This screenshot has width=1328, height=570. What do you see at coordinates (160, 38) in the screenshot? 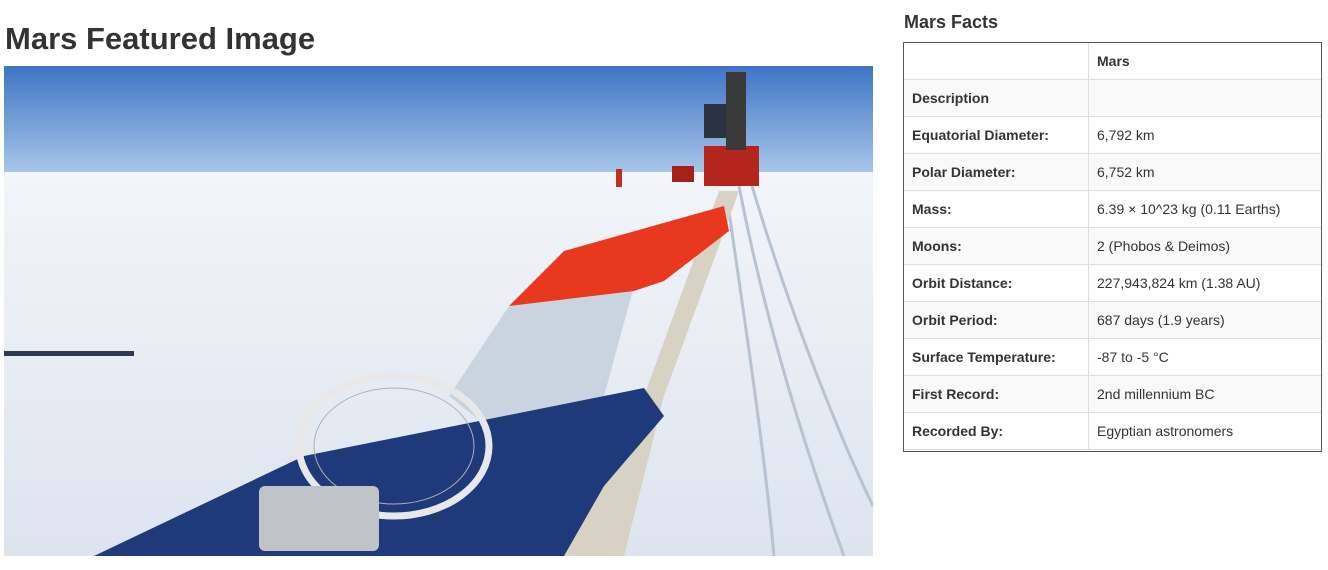
I see `featured-image-title: Mars Featured Image` at bounding box center [160, 38].